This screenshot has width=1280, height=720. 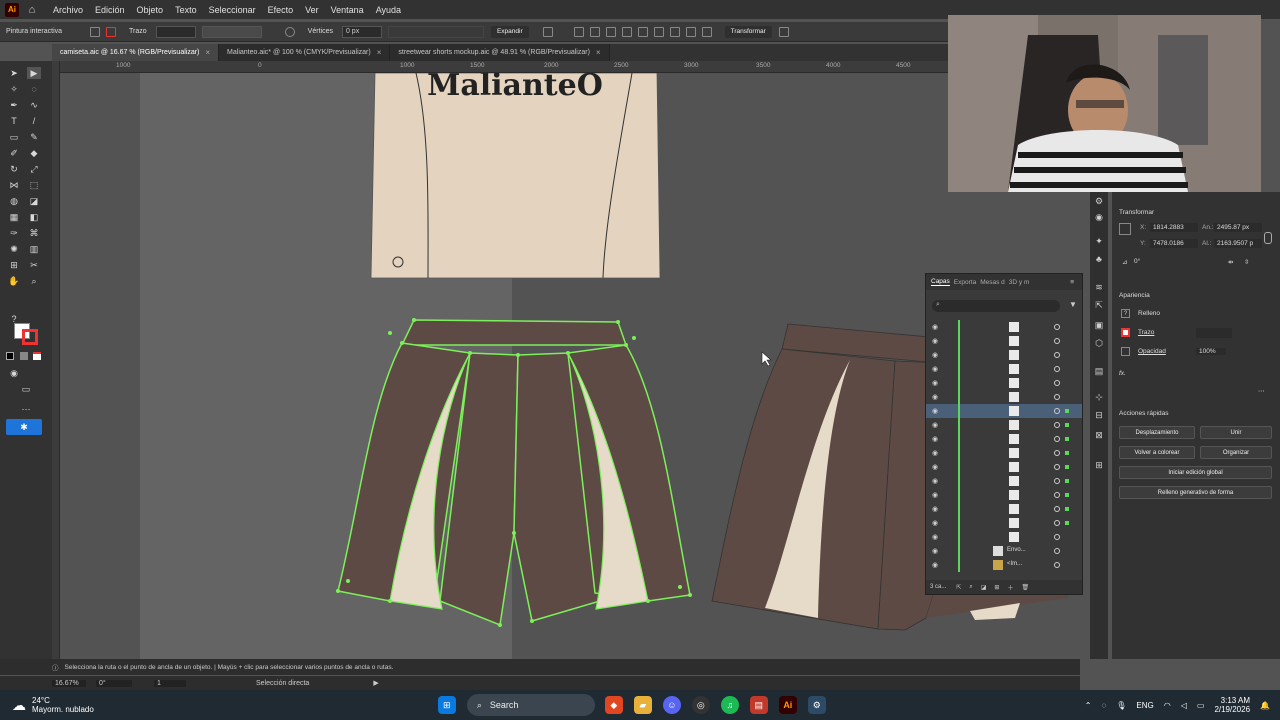 I want to click on flip-horizontal-icon: ⇹, so click(x=1230, y=262).